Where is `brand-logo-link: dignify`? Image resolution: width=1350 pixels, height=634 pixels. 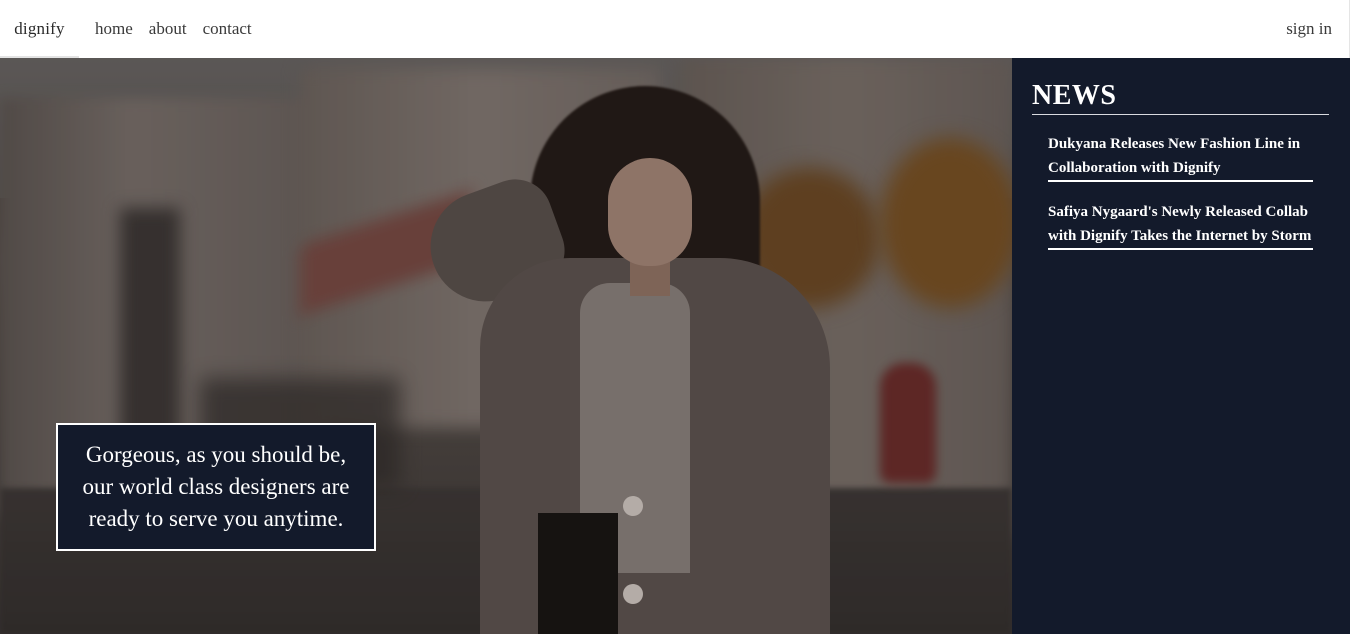
brand-logo-link: dignify is located at coordinates (39, 29).